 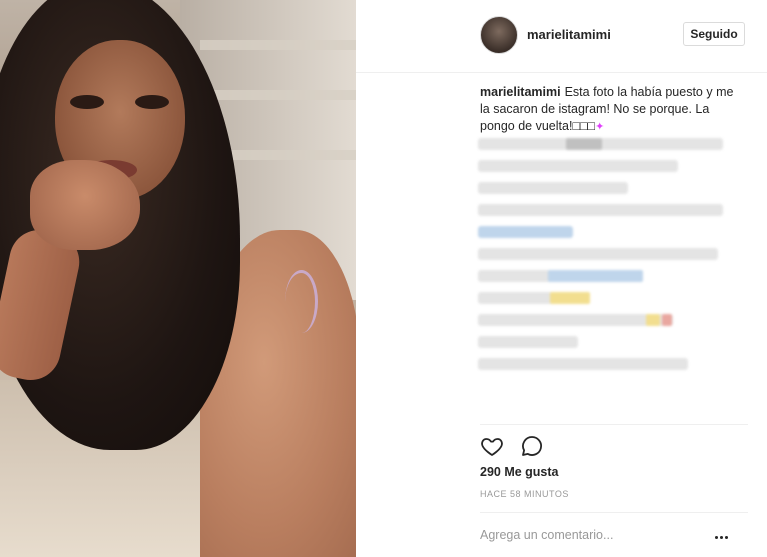 What do you see at coordinates (595, 535) in the screenshot?
I see `comment-input` at bounding box center [595, 535].